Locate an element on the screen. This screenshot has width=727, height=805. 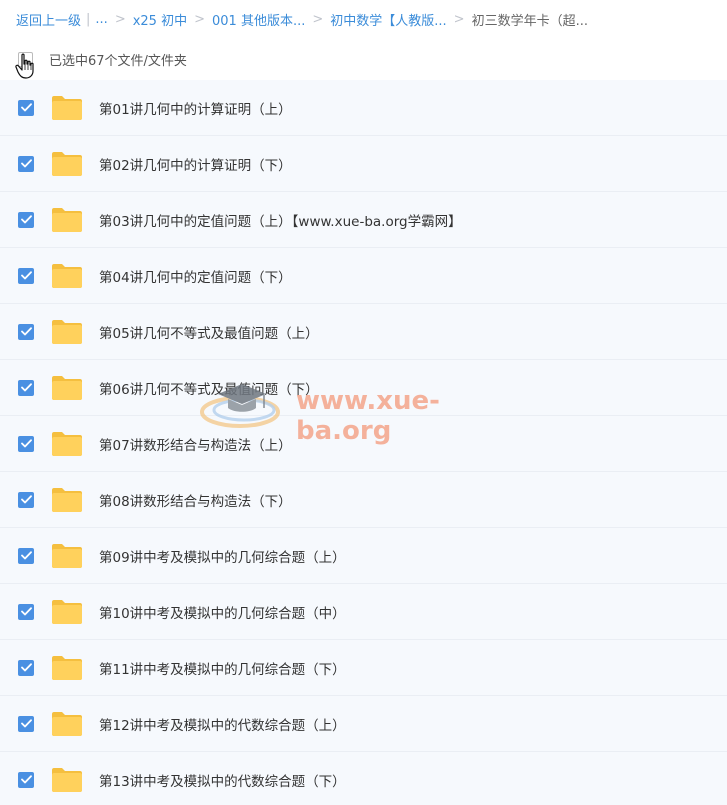
file-name: 第07讲数形结合与构造法（上） is located at coordinates (195, 445).